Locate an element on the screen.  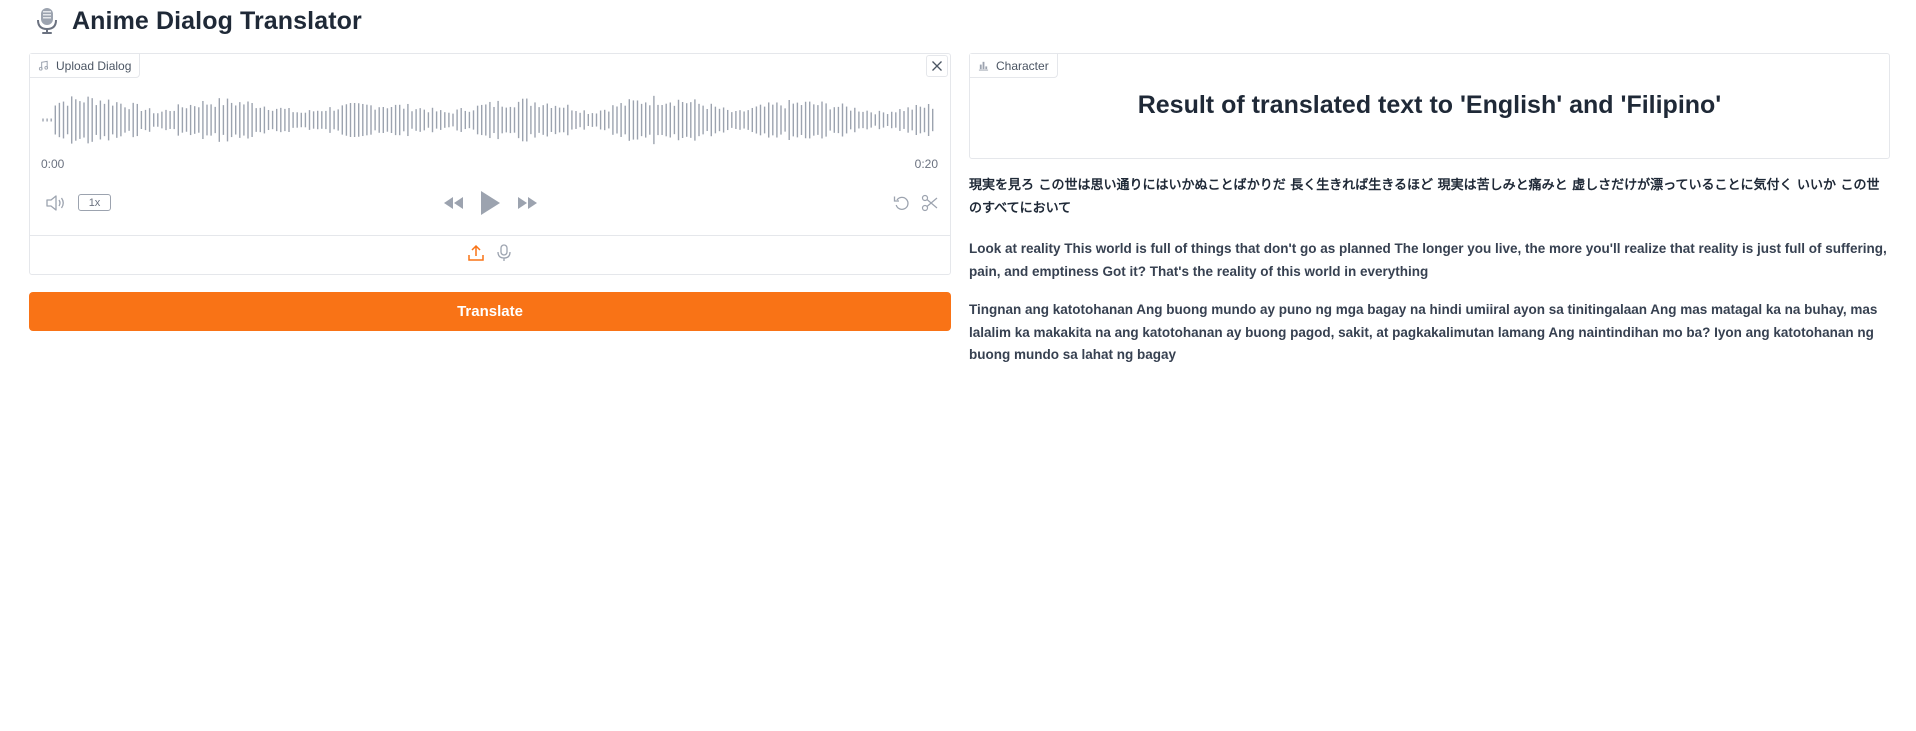
volume-icon is located at coordinates (55, 203).